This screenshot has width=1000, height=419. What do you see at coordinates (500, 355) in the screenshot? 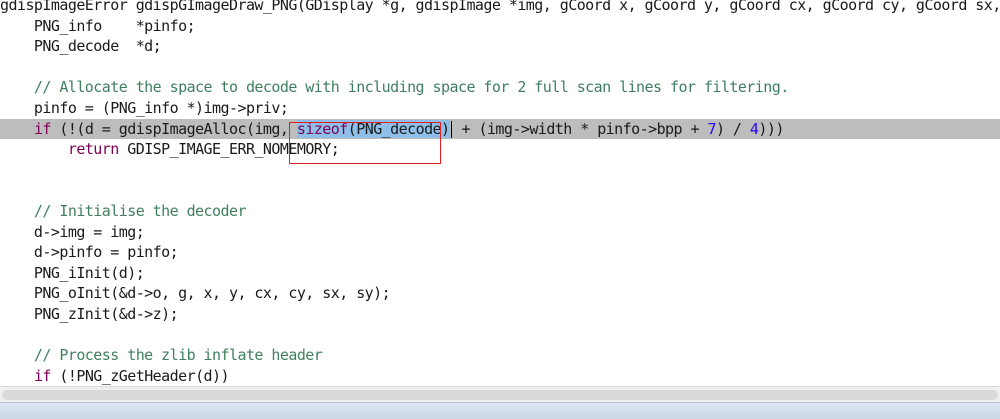
I see `code-line: // Process the zlib inflate header` at bounding box center [500, 355].